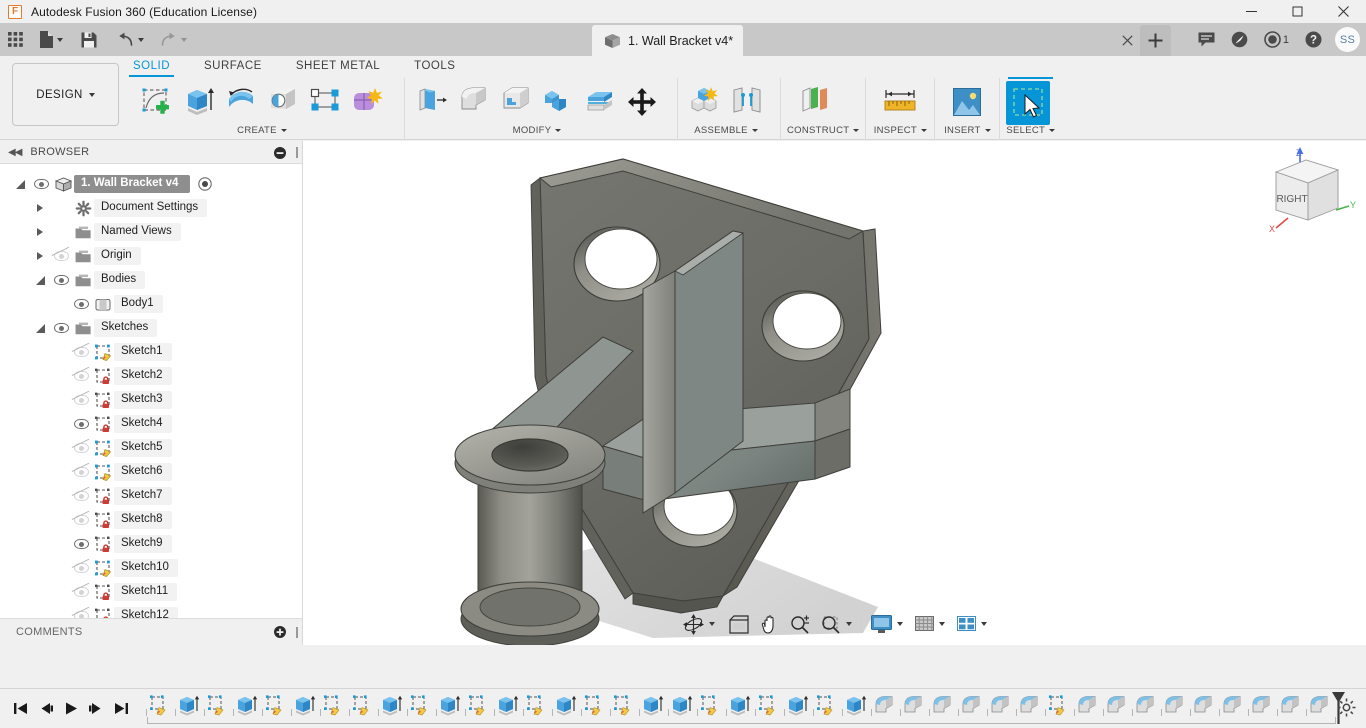 Image resolution: width=1366 pixels, height=728 pixels. What do you see at coordinates (151, 520) in the screenshot?
I see `tree-node: Sketch8` at bounding box center [151, 520].